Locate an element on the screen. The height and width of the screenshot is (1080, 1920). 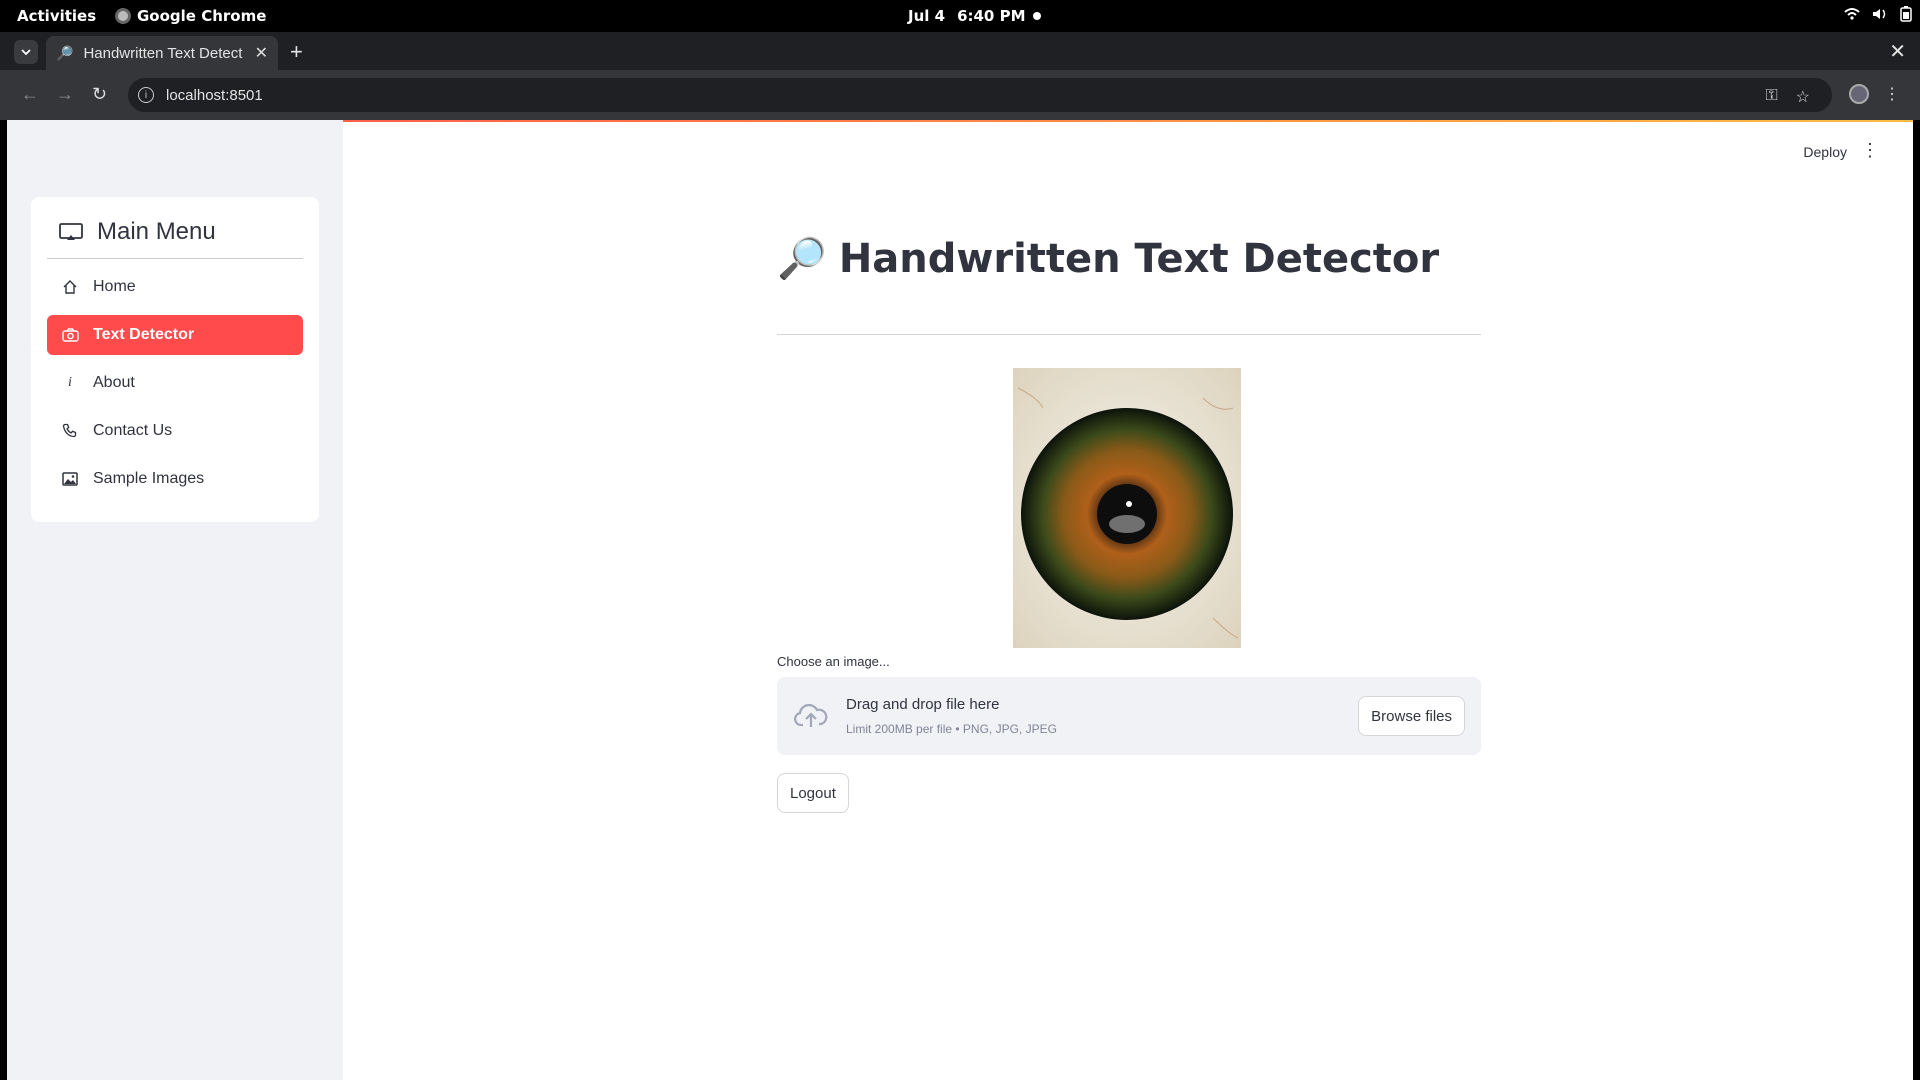
tab-search-button is located at coordinates (26, 52).